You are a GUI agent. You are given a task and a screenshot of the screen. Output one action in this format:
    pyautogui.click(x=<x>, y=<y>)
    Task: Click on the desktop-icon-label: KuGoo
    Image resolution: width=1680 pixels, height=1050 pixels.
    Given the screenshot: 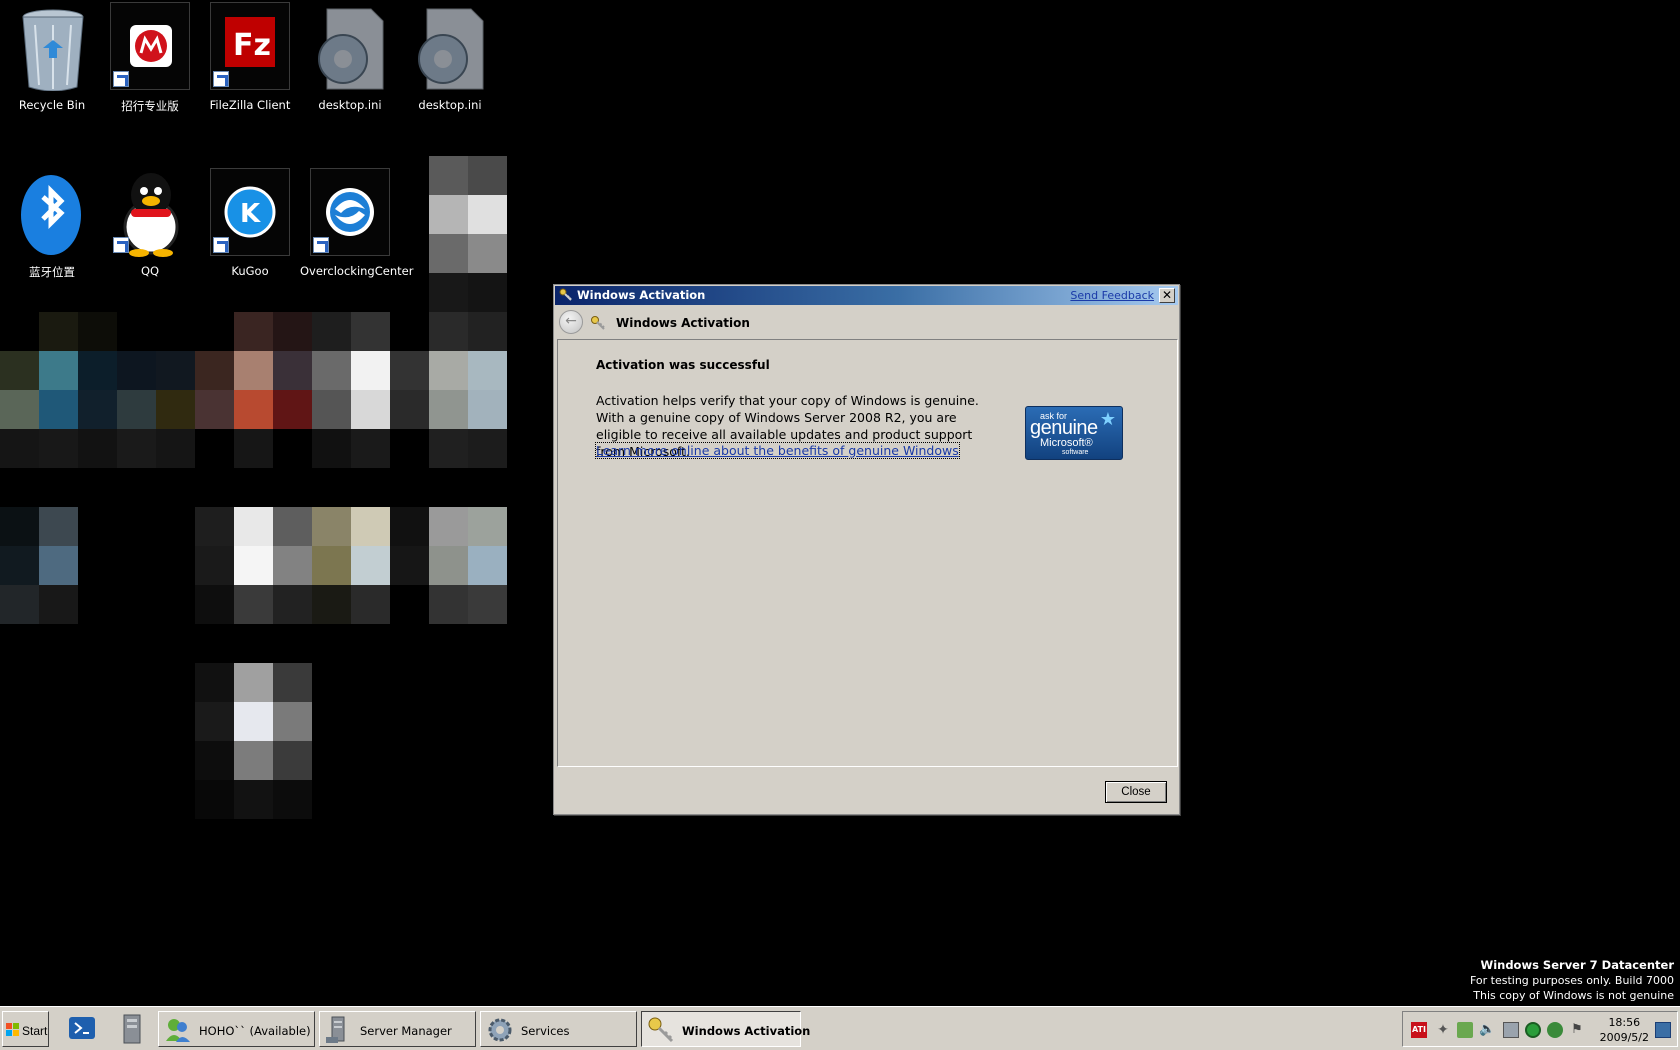 What is the action you would take?
    pyautogui.click(x=250, y=271)
    